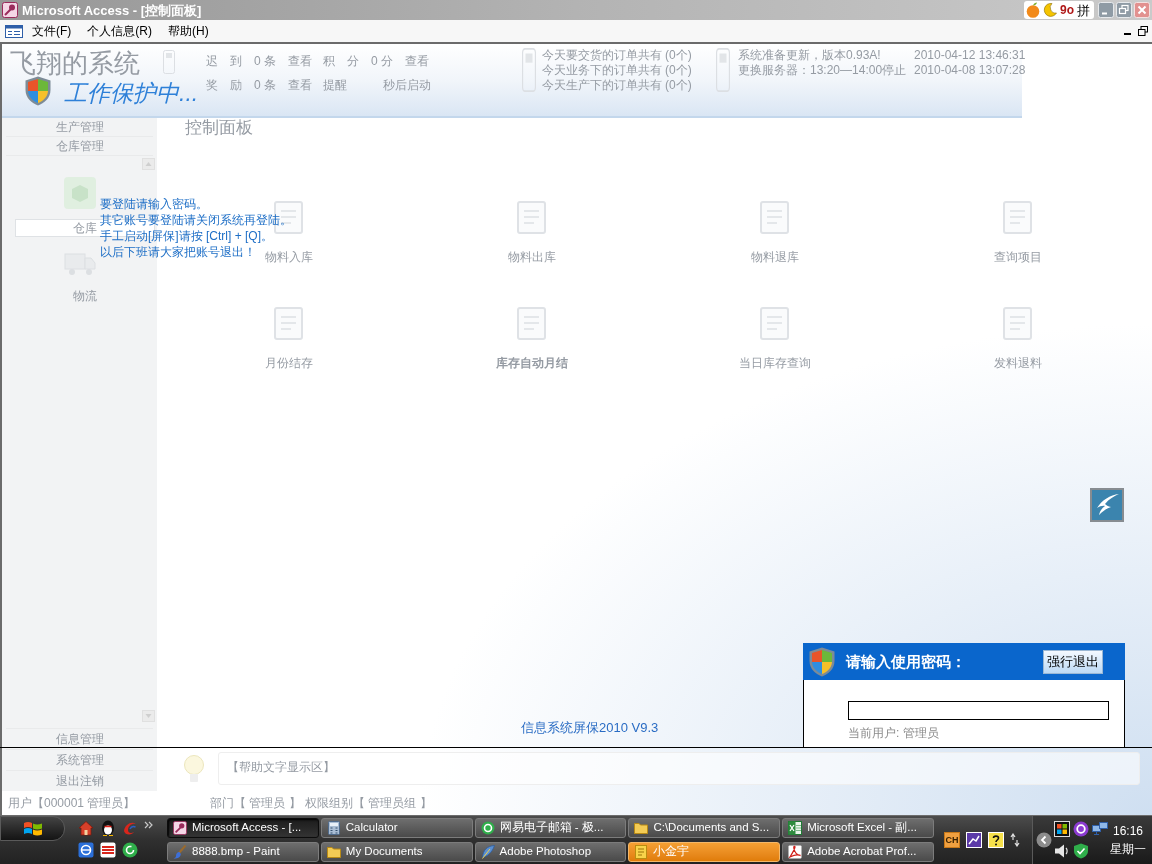 The image size is (1152, 864). Describe the element at coordinates (531, 257) in the screenshot. I see `tile-label: 物料出库` at that location.